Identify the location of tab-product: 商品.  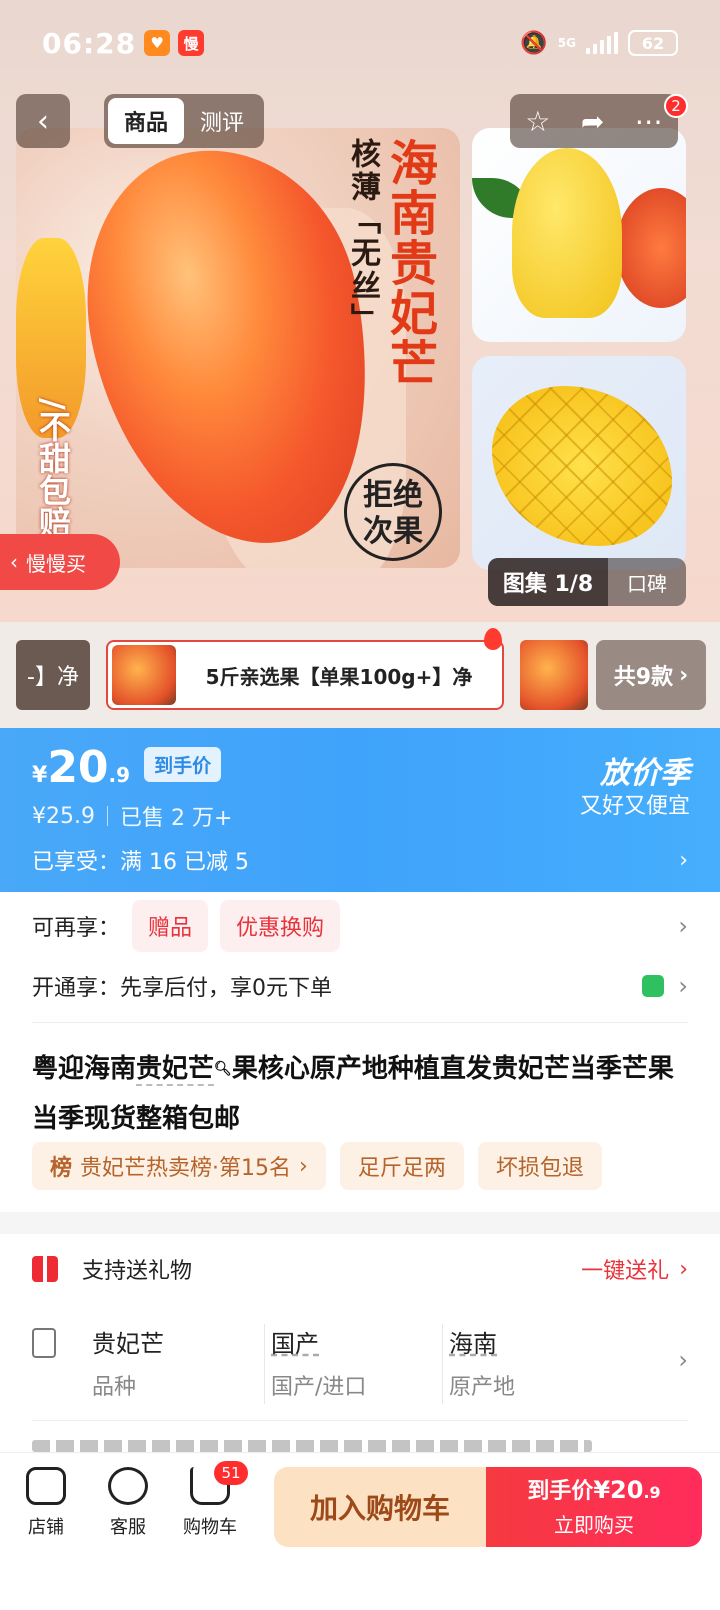
(146, 121).